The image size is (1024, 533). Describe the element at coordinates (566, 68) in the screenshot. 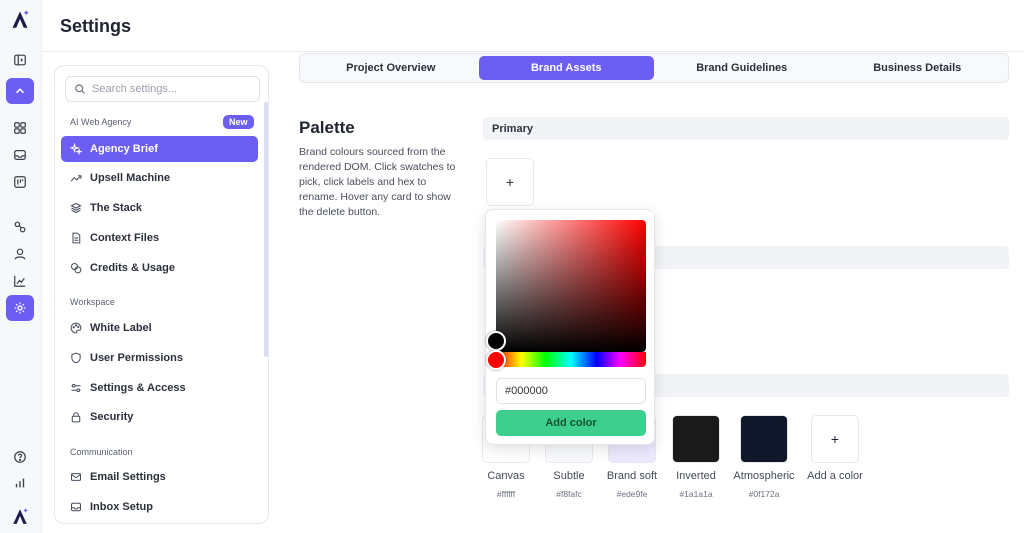

I see `tab-brand-assets: Brand Assets` at that location.